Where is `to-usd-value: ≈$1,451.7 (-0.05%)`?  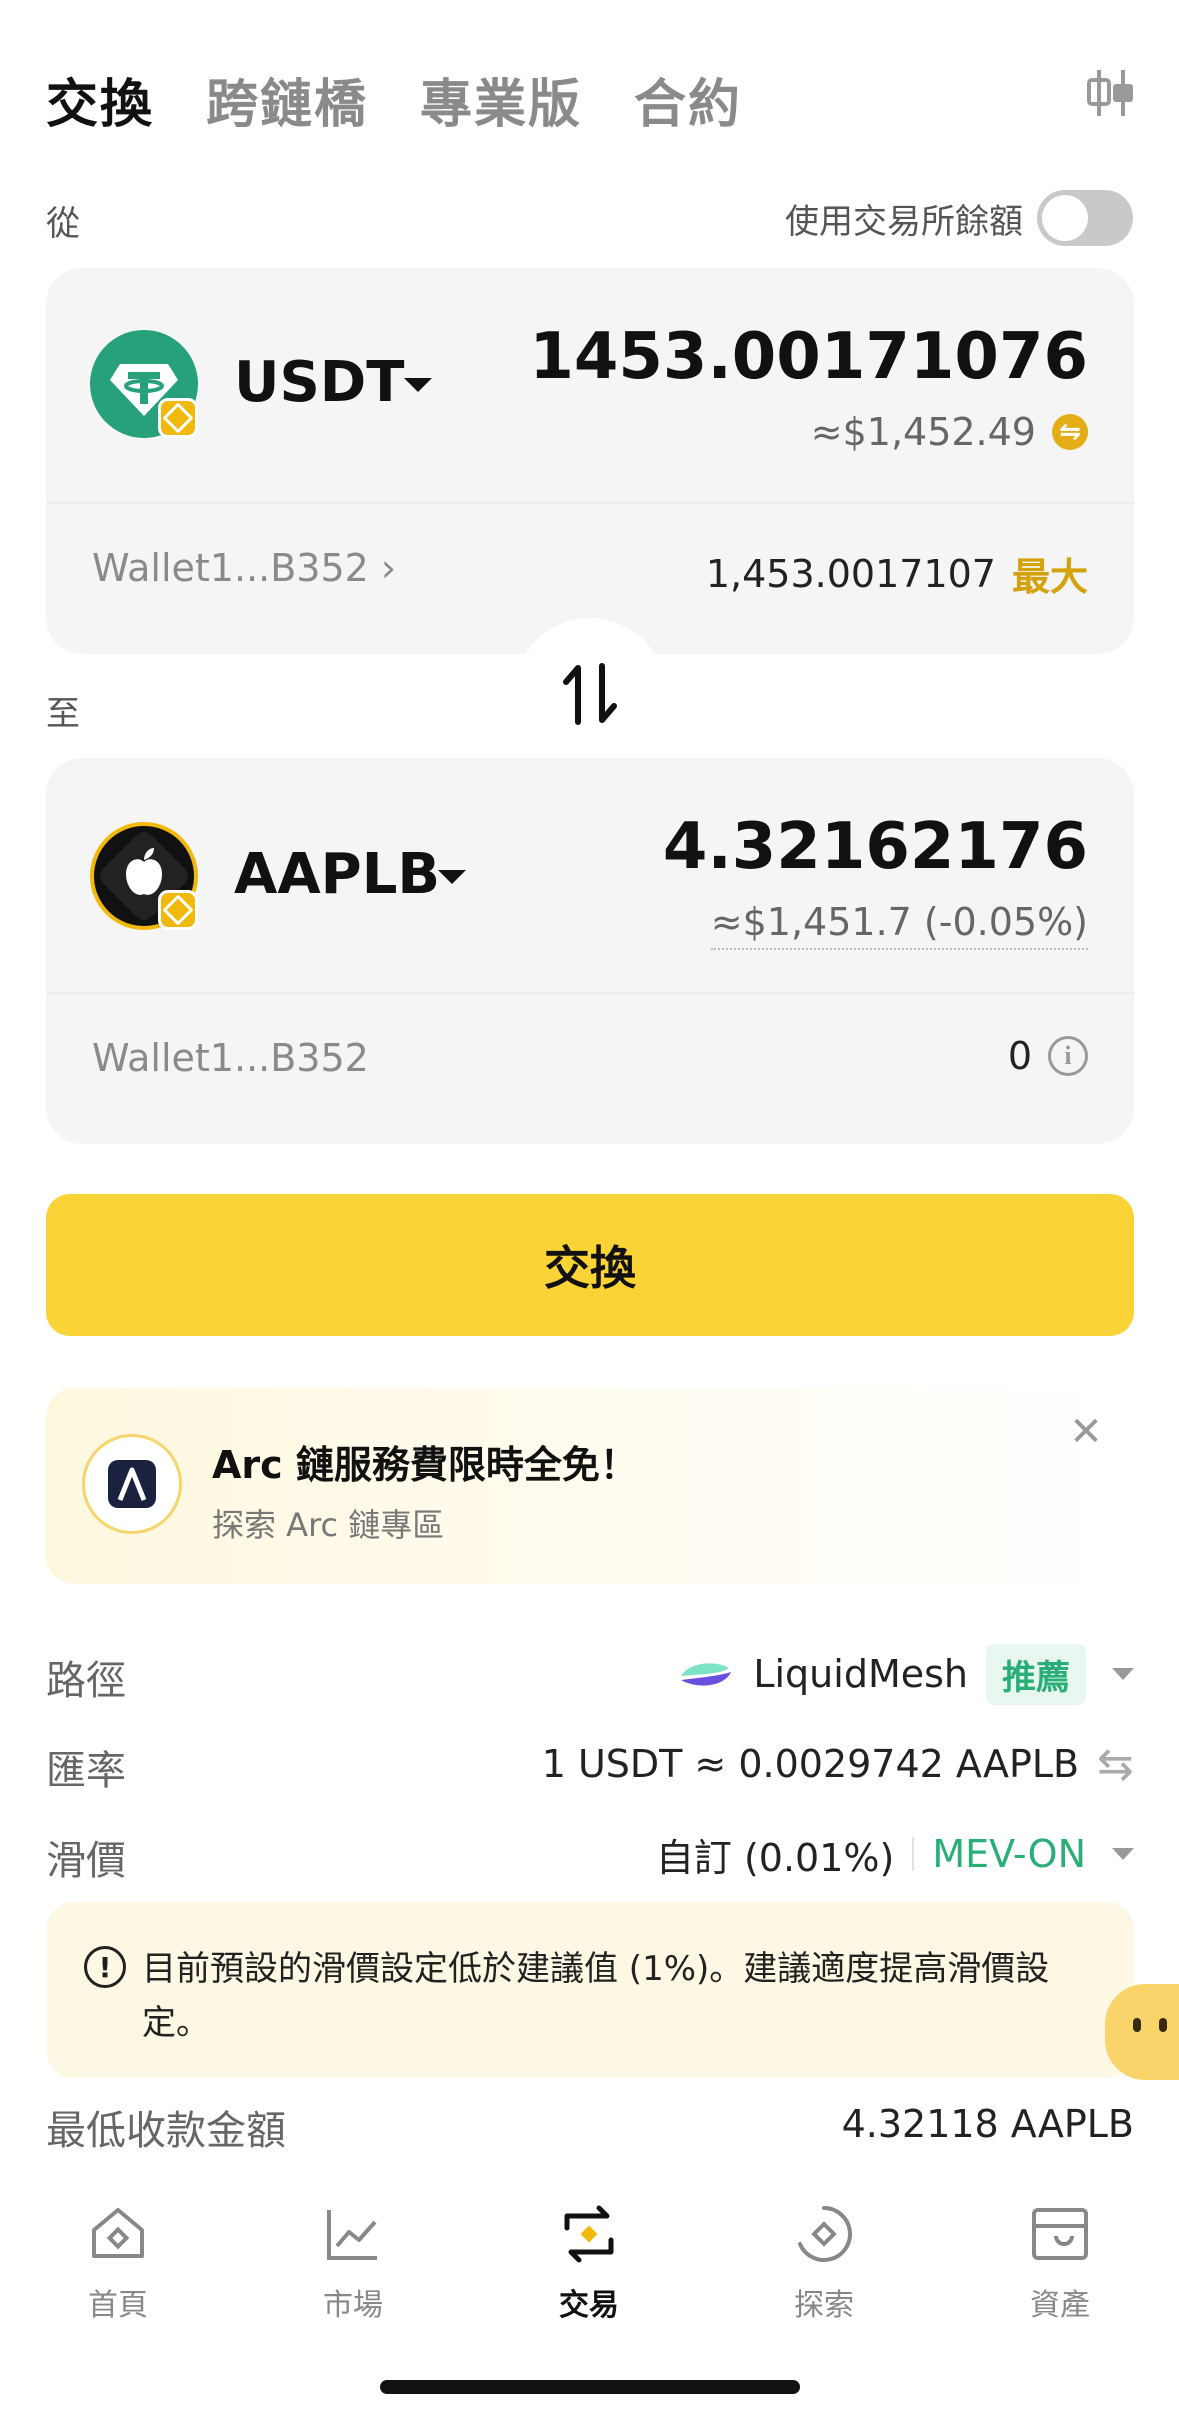 to-usd-value: ≈$1,451.7 (-0.05%) is located at coordinates (899, 925).